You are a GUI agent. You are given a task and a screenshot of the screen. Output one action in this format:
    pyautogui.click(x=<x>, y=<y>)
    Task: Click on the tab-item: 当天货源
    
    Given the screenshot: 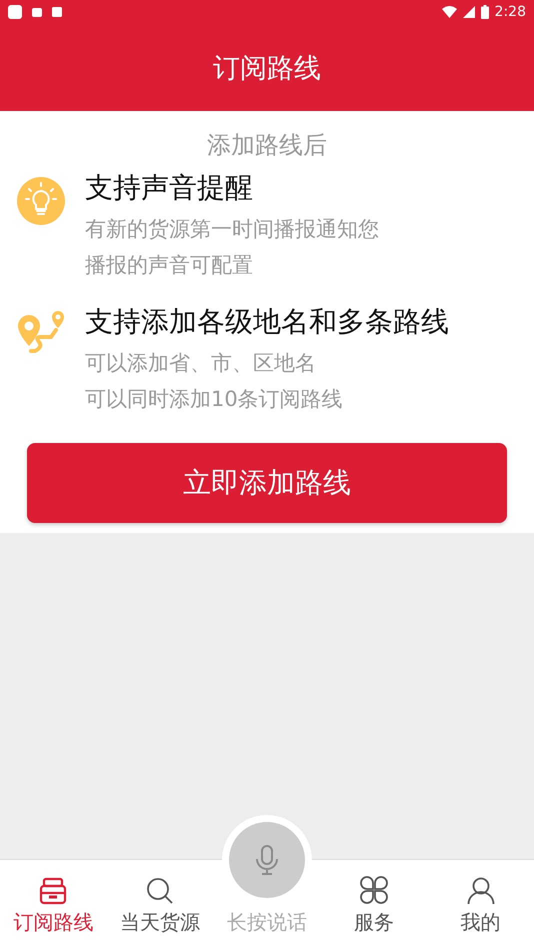 What is the action you would take?
    pyautogui.click(x=160, y=905)
    